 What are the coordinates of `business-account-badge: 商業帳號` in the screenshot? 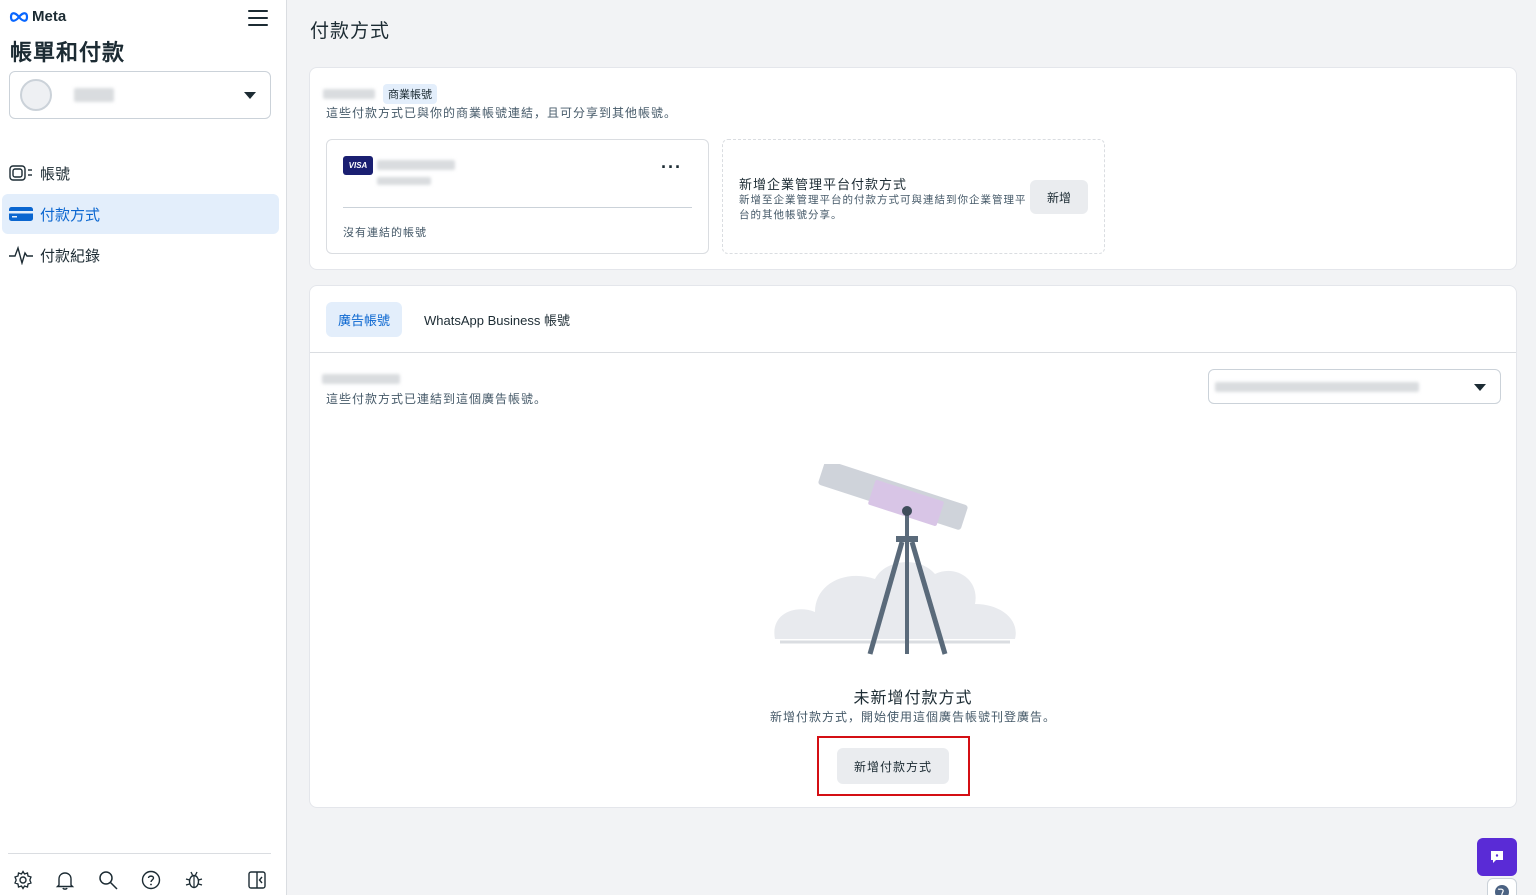 It's located at (410, 94).